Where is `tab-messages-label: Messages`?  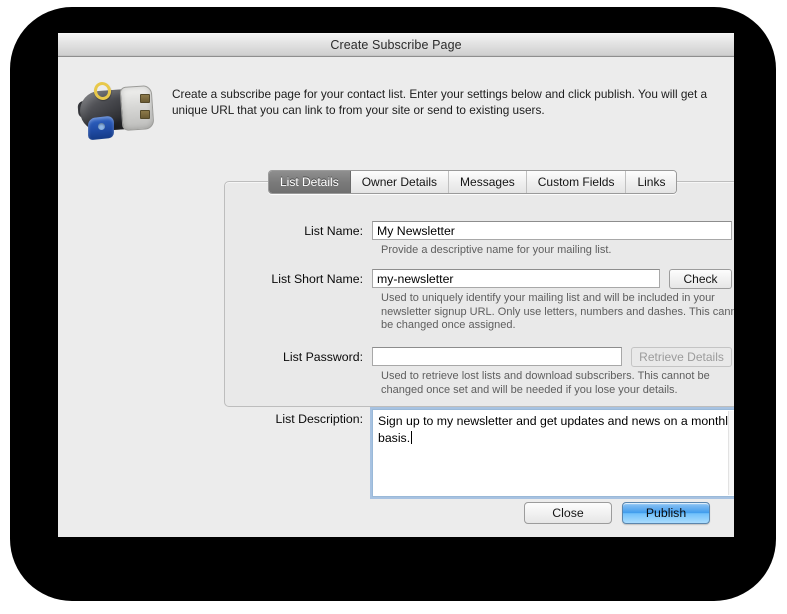 tab-messages-label: Messages is located at coordinates (487, 182).